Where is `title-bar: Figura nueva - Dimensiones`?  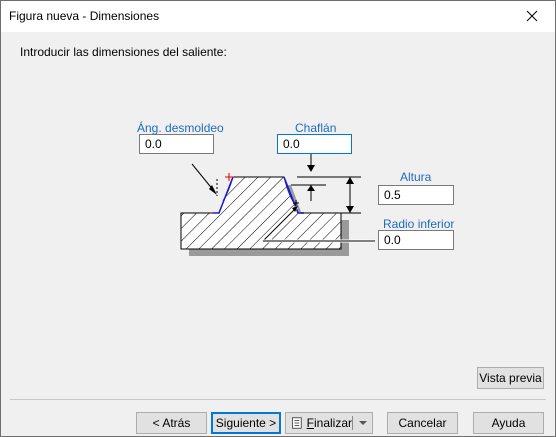 title-bar: Figura nueva - Dimensiones is located at coordinates (278, 16).